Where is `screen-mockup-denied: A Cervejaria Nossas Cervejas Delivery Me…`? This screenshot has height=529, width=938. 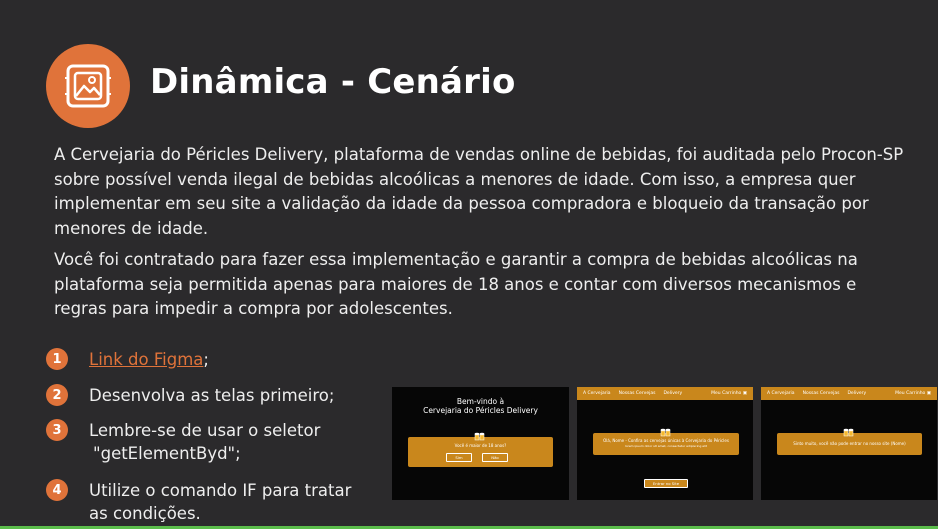
screen-mockup-denied: A Cervejaria Nossas Cervejas Delivery Me… is located at coordinates (849, 443).